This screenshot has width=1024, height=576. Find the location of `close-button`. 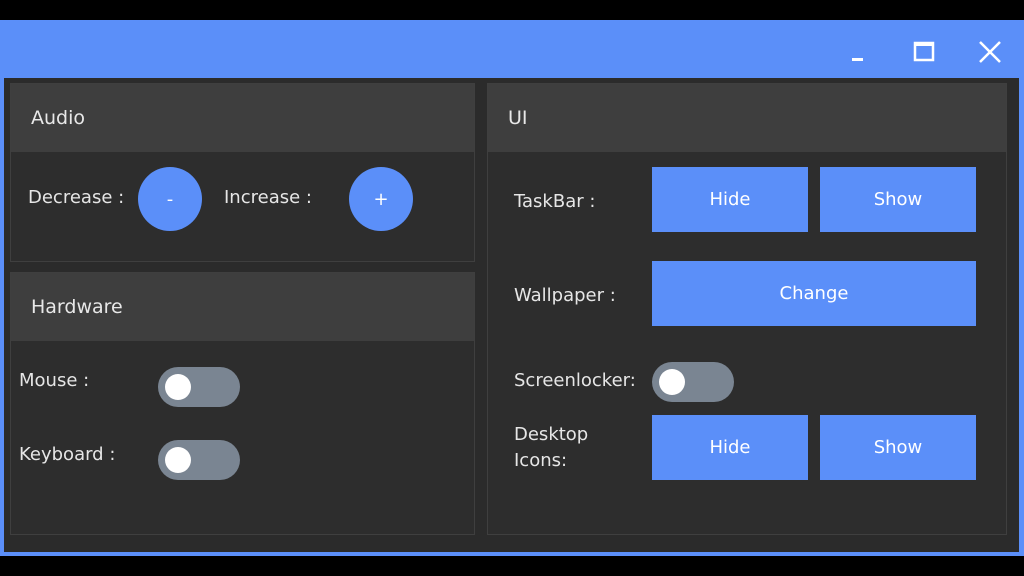

close-button is located at coordinates (990, 52).